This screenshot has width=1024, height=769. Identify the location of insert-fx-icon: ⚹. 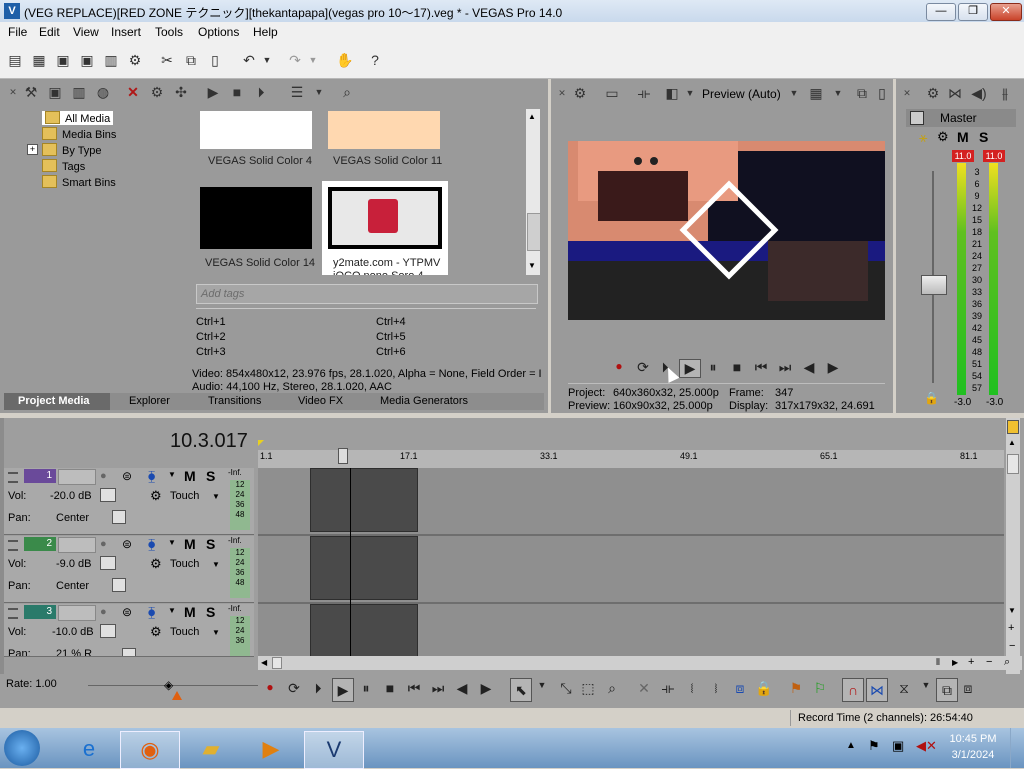
(923, 137).